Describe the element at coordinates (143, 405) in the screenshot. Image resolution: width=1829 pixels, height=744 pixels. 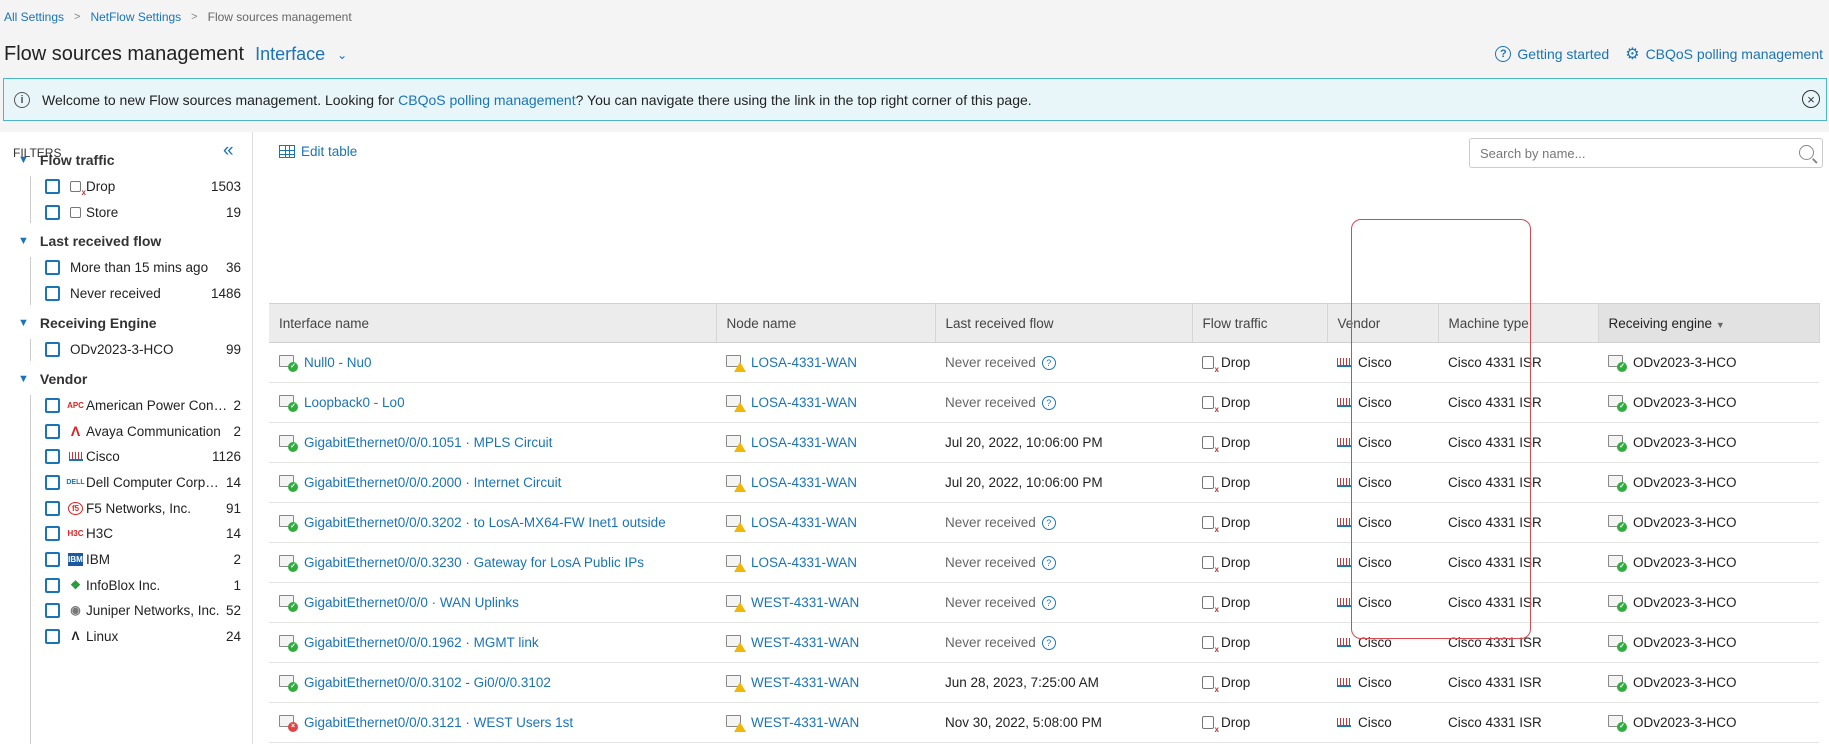
I see `filter-item-apc: APC American Power Conversion 2` at that location.